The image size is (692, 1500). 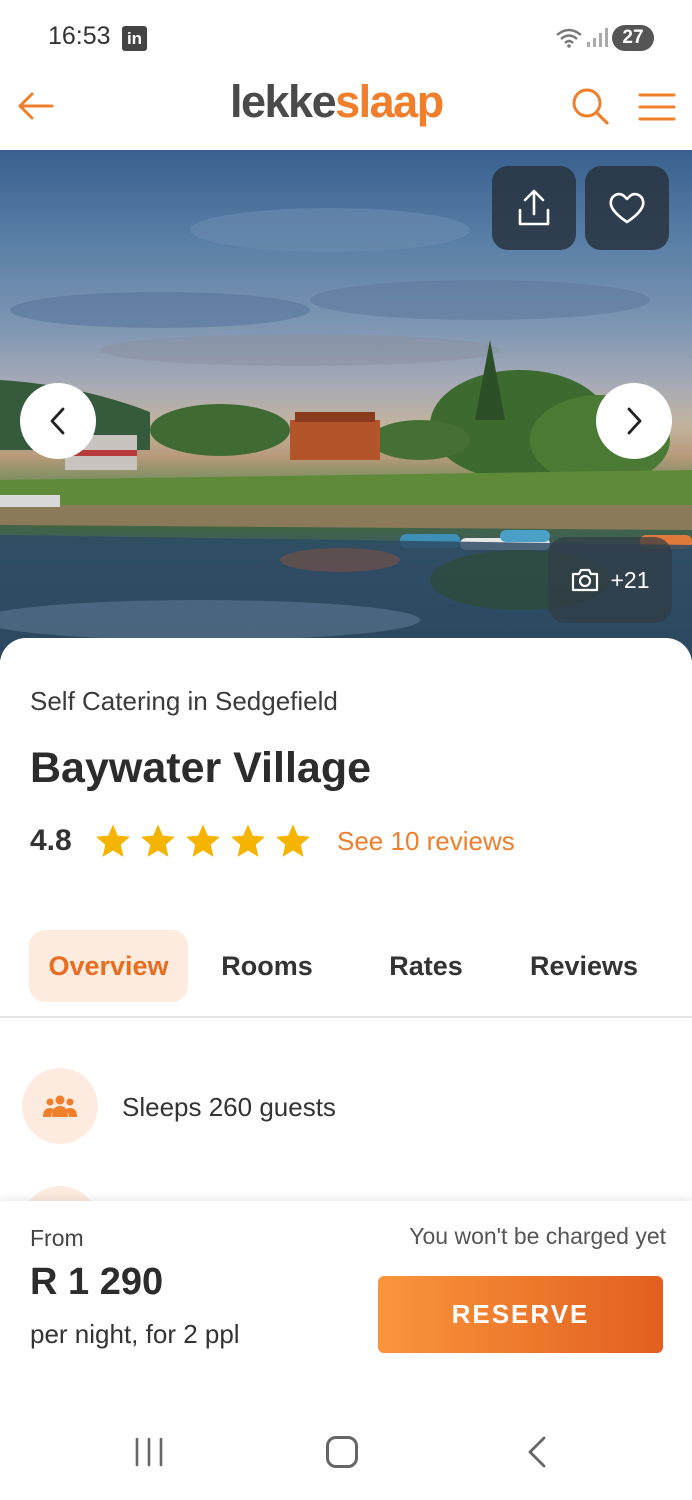 I want to click on favorite-button, so click(x=627, y=208).